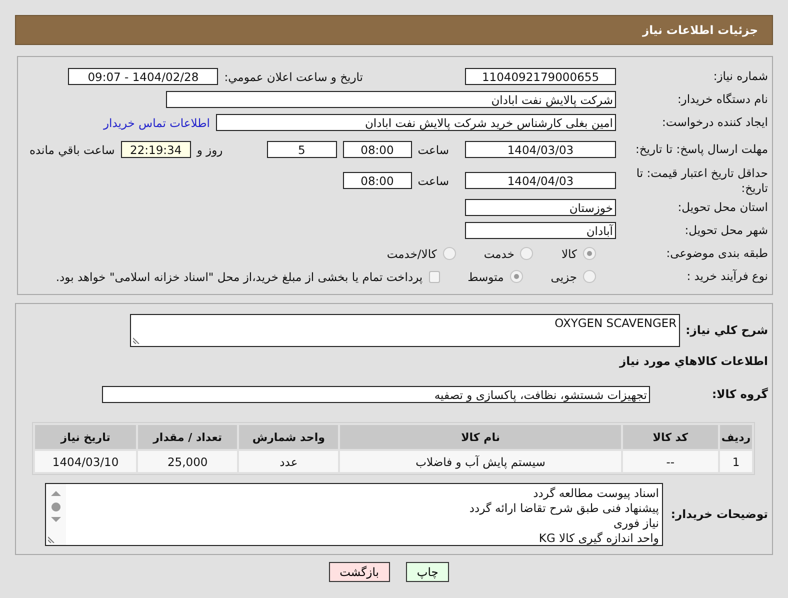 The height and width of the screenshot is (598, 788). What do you see at coordinates (85, 461) in the screenshot?
I see `table-cell: 1404/03/10` at bounding box center [85, 461].